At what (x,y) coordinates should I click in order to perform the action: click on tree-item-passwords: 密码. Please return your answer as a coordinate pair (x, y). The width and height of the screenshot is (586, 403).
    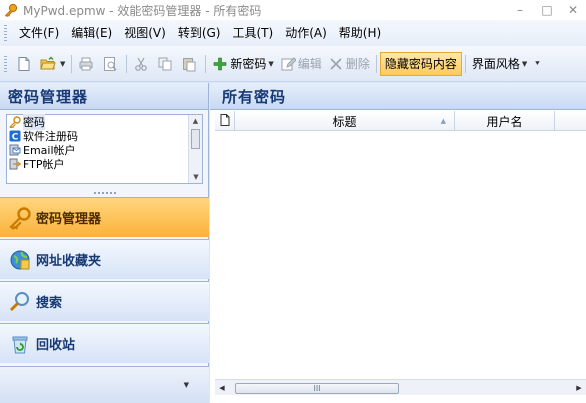
    Looking at the image, I should click on (104, 122).